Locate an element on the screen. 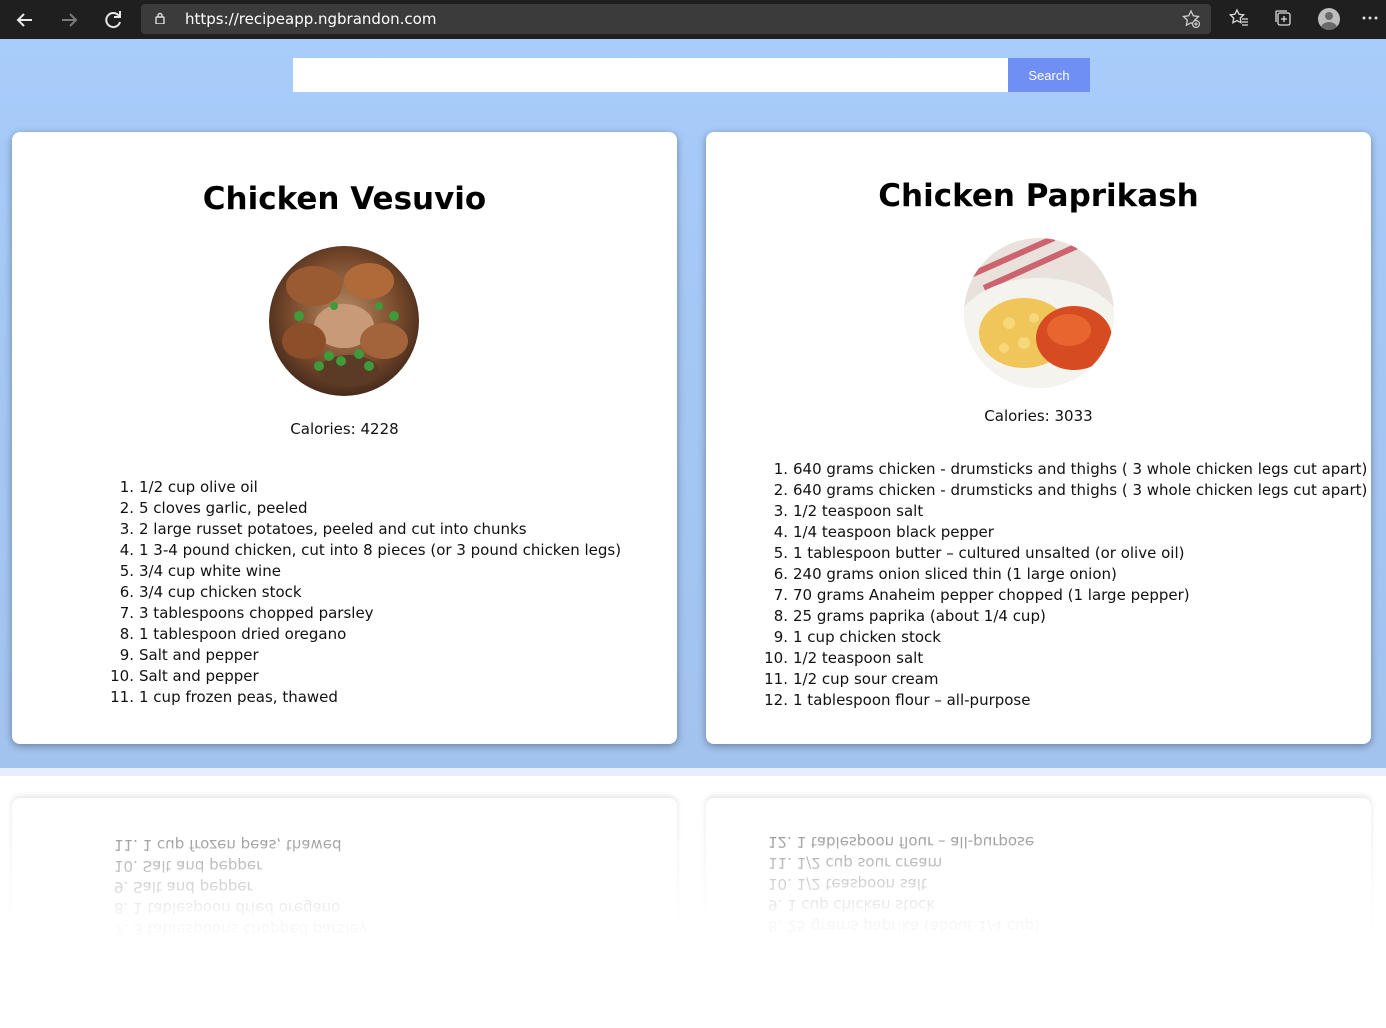  ingredient-text: 1 cup frozen peas, thawed is located at coordinates (238, 697).